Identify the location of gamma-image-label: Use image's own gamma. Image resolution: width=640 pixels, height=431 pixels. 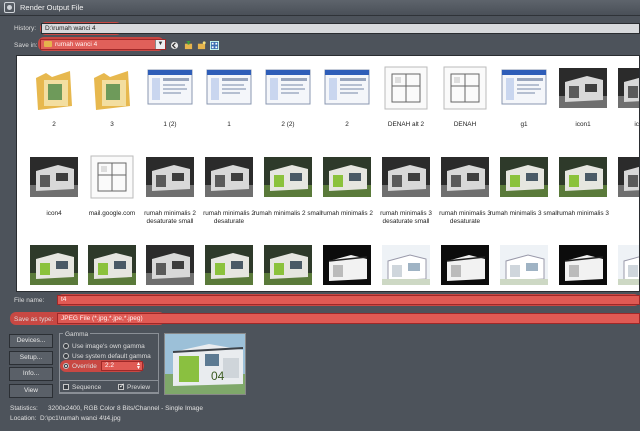
(108, 346).